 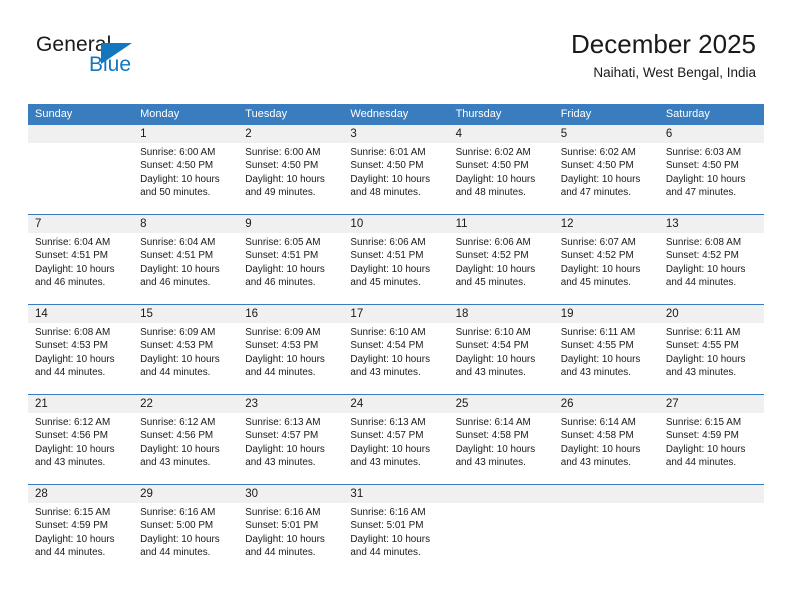 I want to click on day-number: 7, so click(x=80, y=224).